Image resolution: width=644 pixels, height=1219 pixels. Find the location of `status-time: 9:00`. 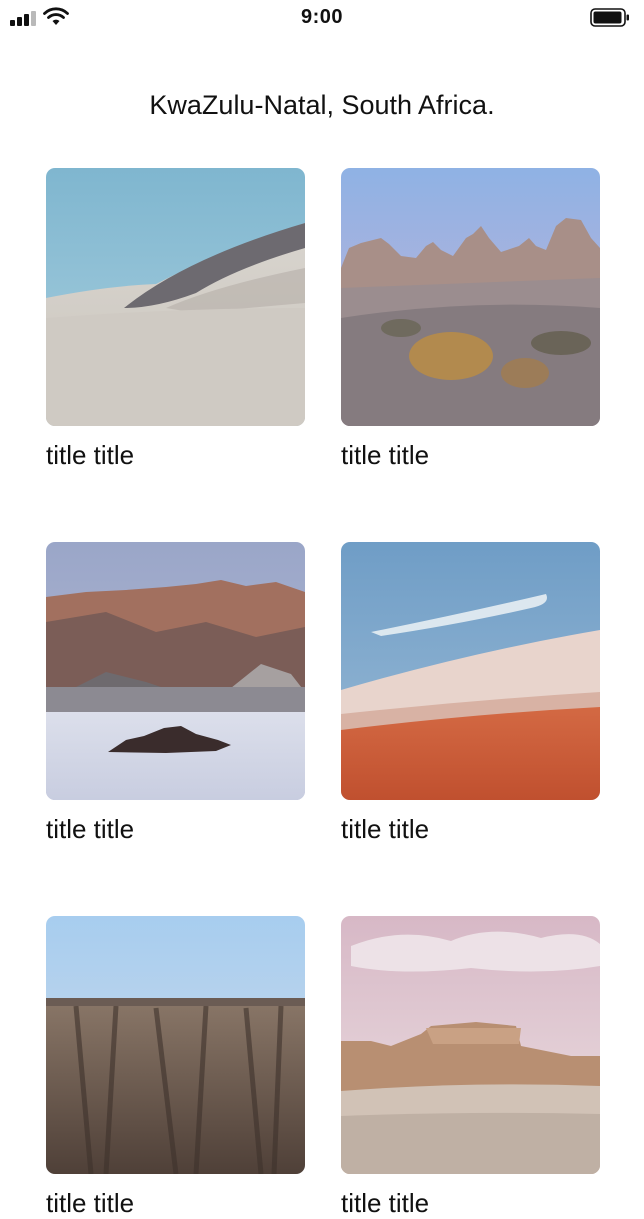

status-time: 9:00 is located at coordinates (322, 17).